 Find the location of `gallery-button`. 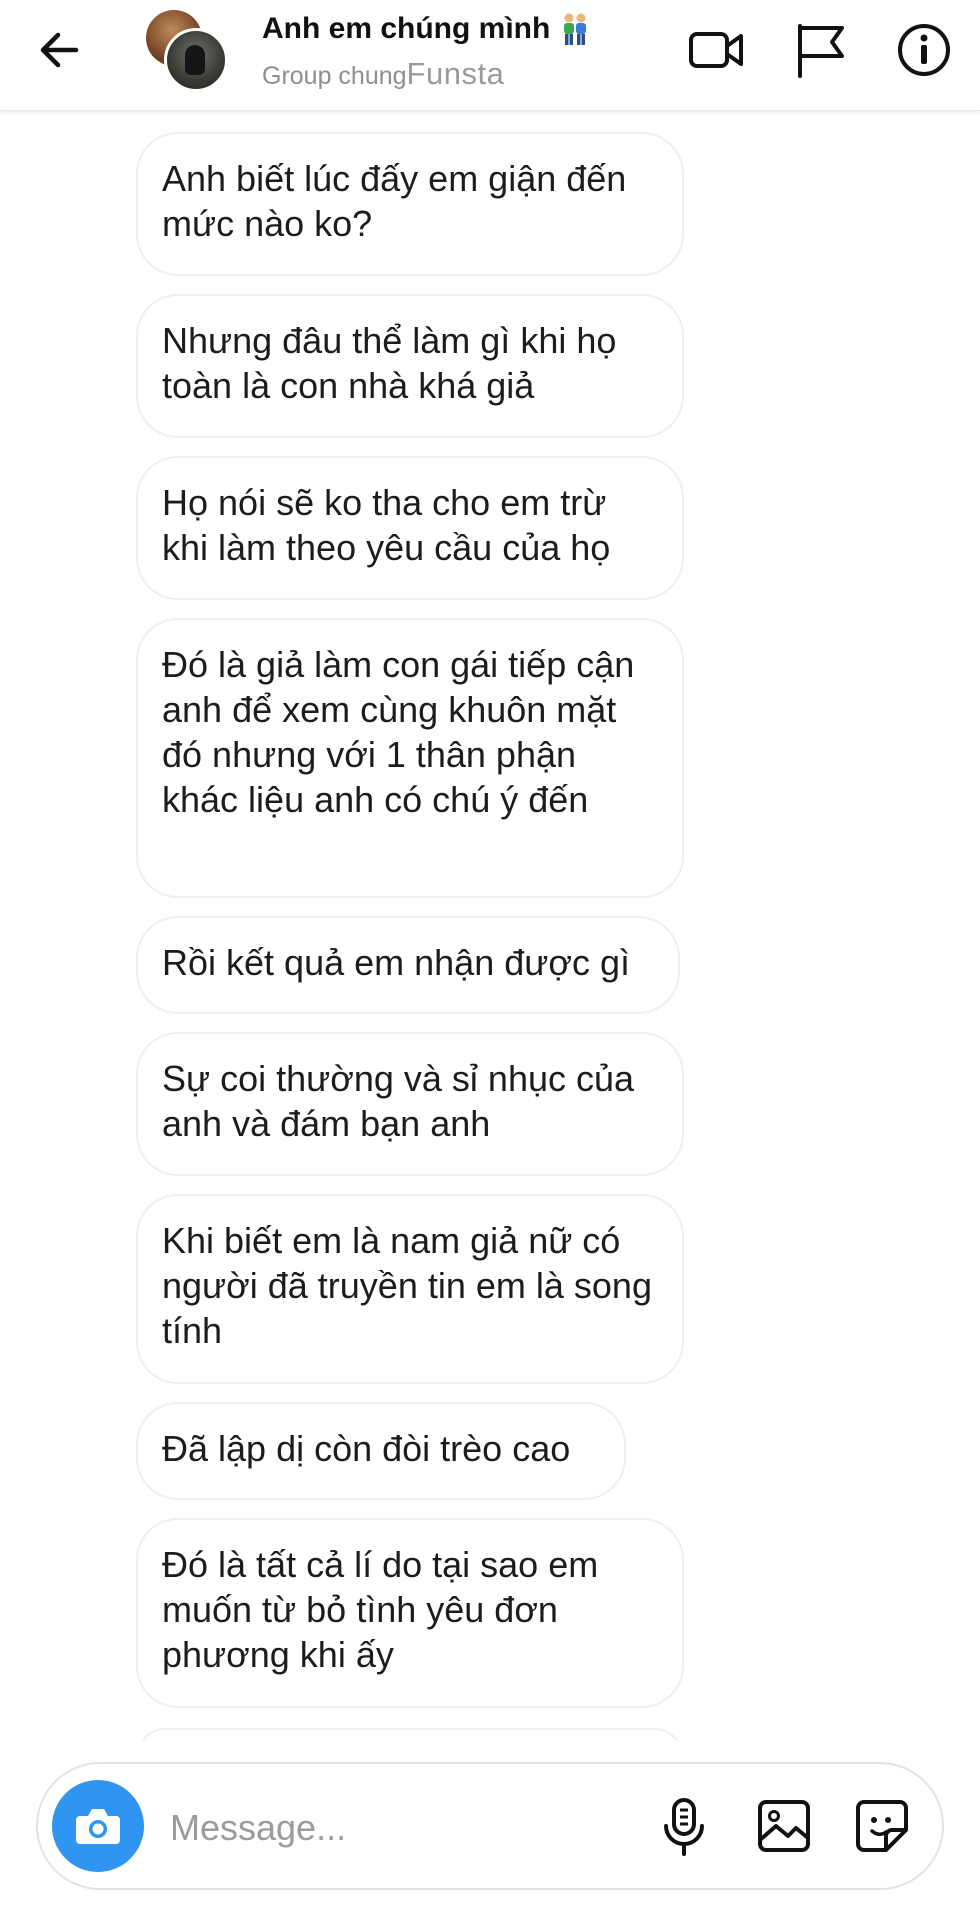

gallery-button is located at coordinates (784, 1826).